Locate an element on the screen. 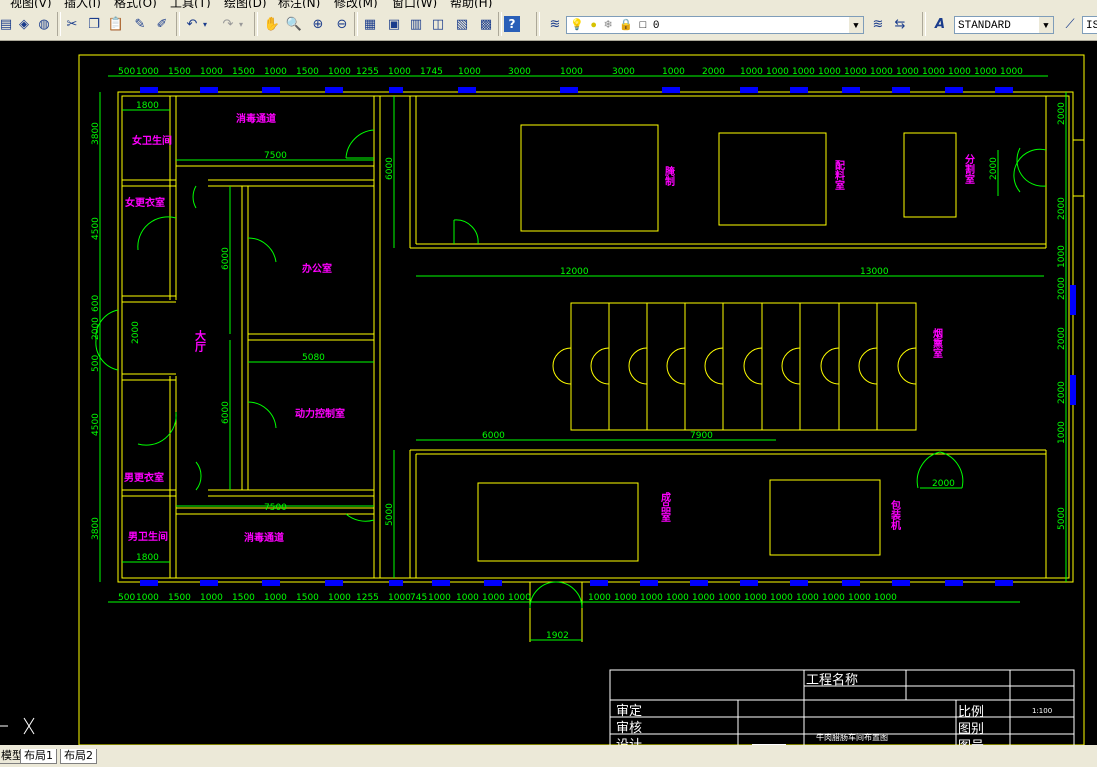 The width and height of the screenshot is (1097, 767). dim-office-v: 6000 is located at coordinates (226, 258).